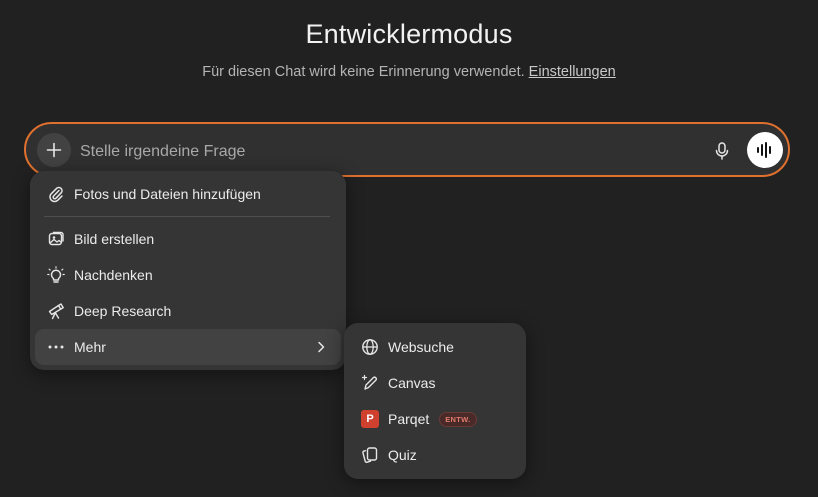  Describe the element at coordinates (56, 239) in the screenshot. I see `image-icon` at that location.